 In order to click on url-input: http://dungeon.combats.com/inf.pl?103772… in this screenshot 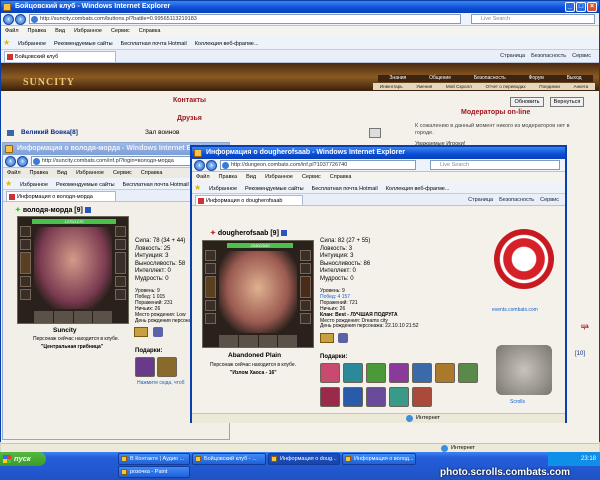, I will do `click(318, 165)`.